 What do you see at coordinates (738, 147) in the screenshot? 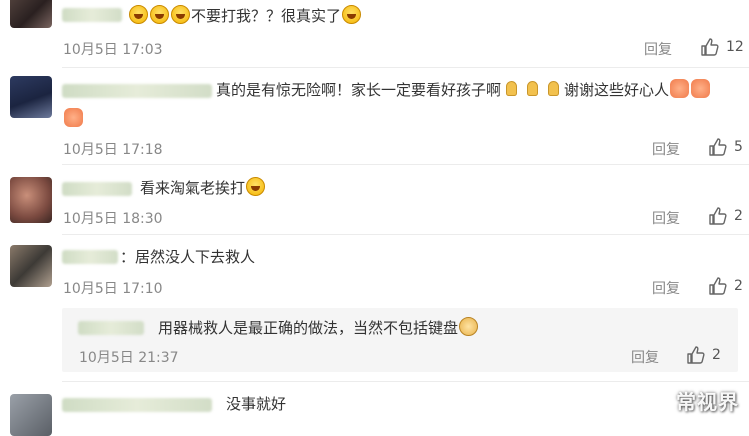
I see `like-count: 5` at bounding box center [738, 147].